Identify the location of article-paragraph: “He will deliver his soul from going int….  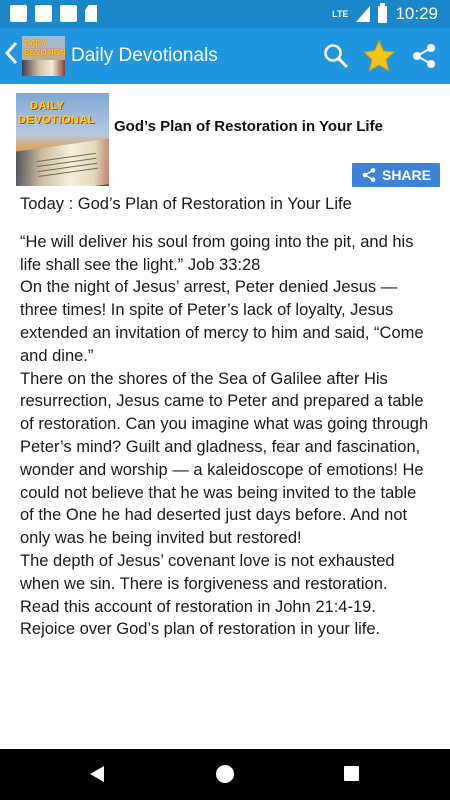
(217, 253).